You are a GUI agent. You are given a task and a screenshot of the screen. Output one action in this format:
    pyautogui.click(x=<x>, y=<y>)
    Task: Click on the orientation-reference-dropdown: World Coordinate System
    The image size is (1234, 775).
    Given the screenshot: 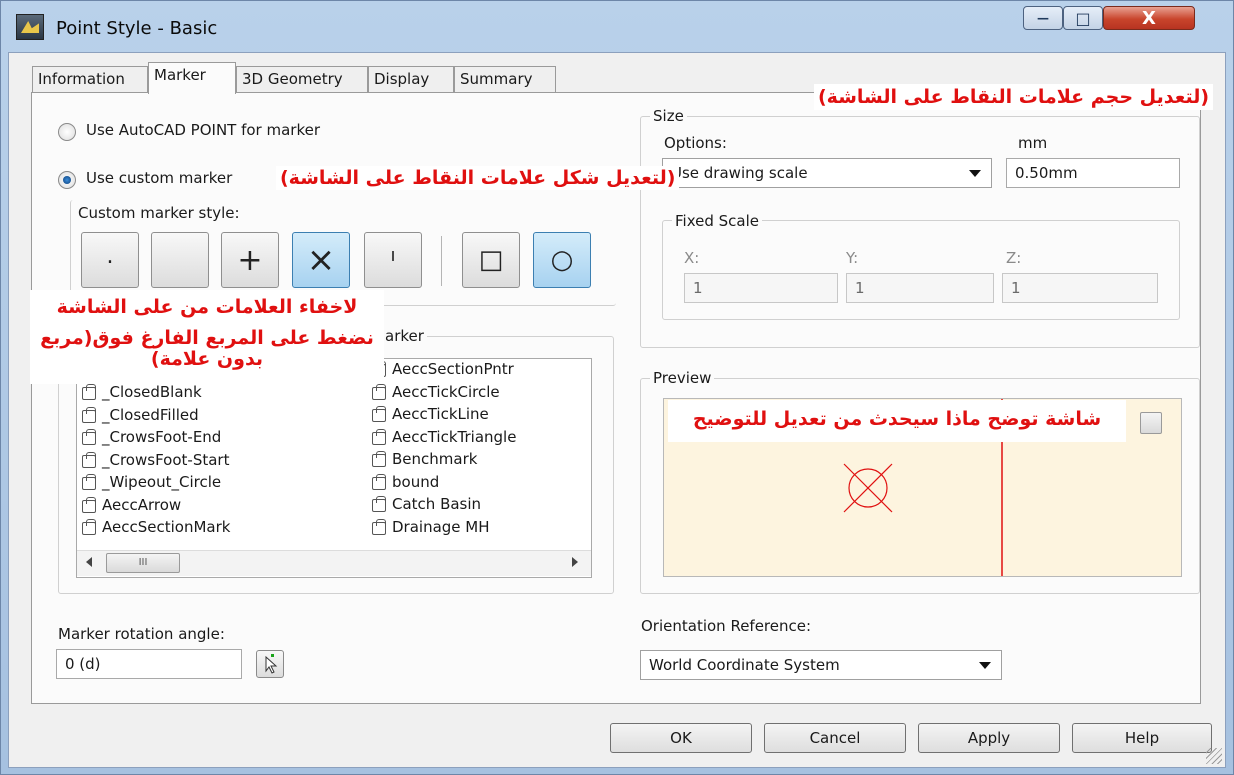 What is the action you would take?
    pyautogui.click(x=821, y=665)
    